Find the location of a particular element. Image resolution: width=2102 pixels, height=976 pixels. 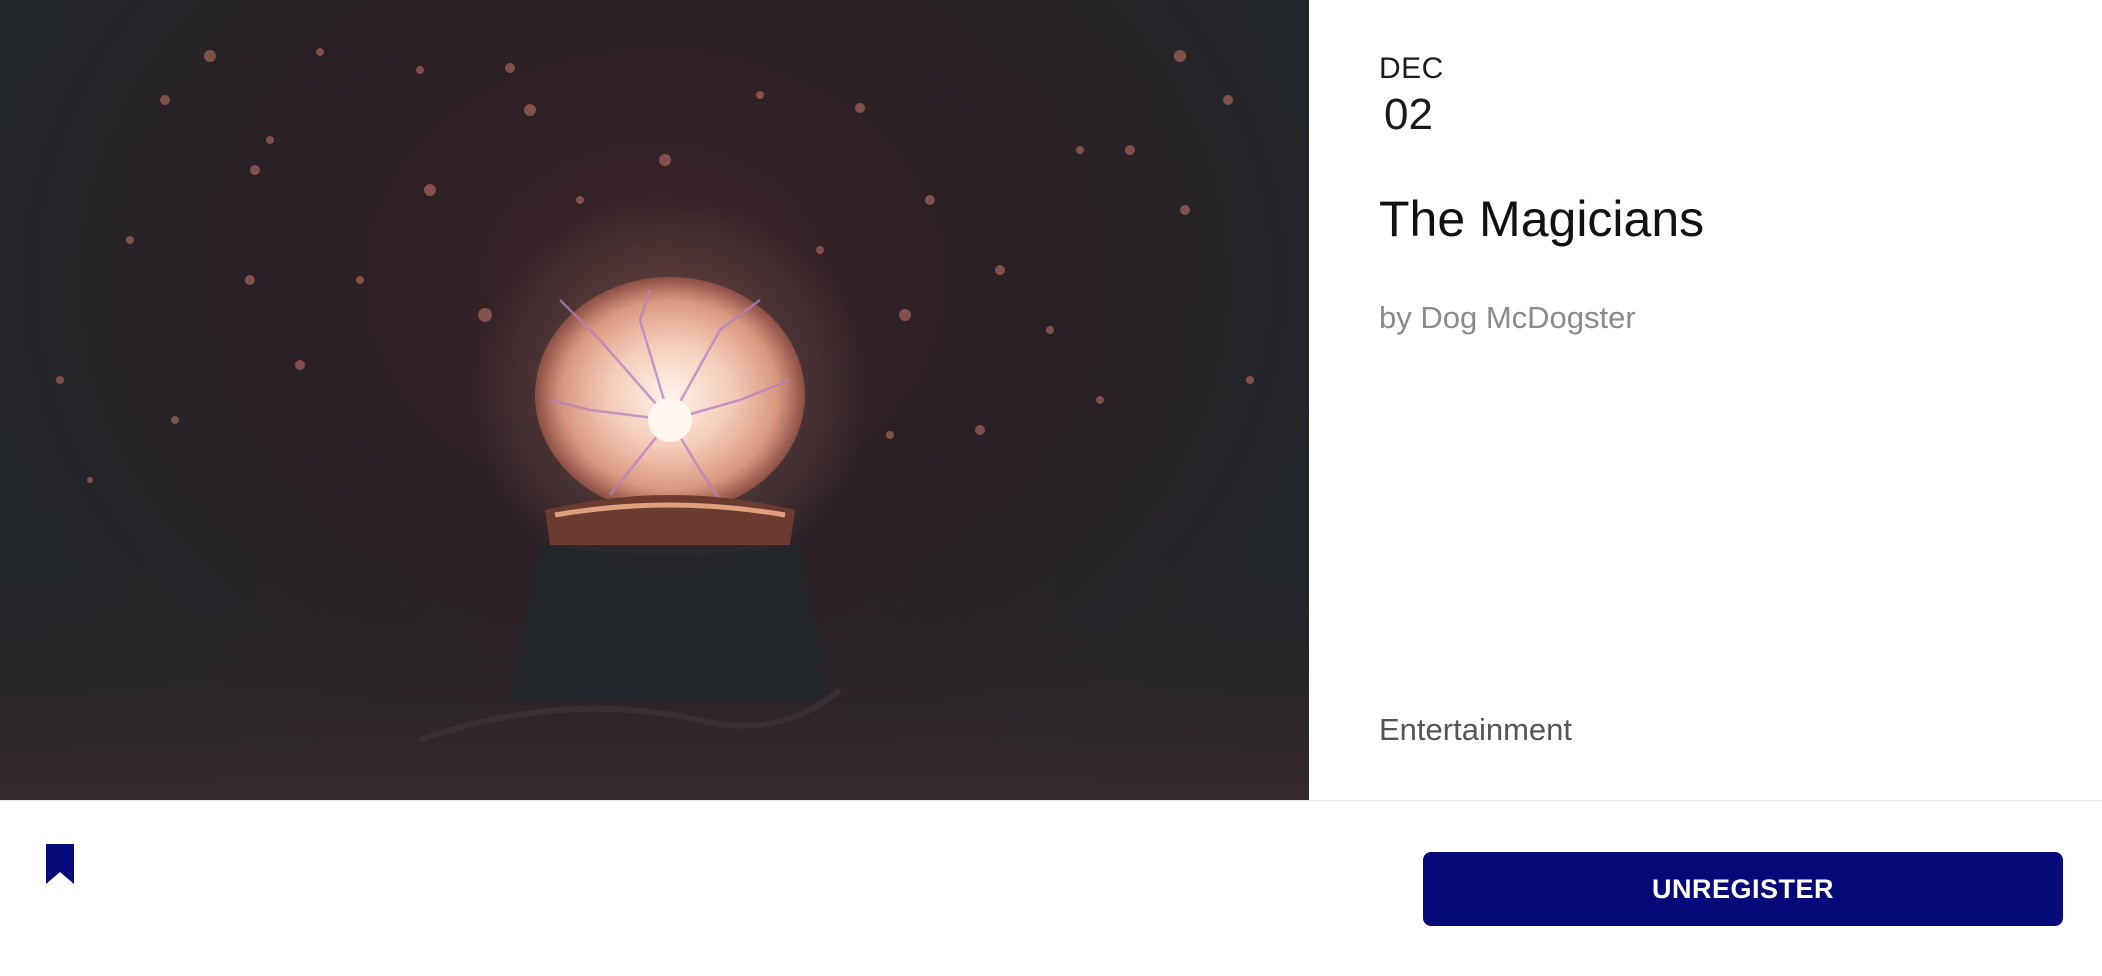

event-category: Entertainment is located at coordinates (1475, 729).